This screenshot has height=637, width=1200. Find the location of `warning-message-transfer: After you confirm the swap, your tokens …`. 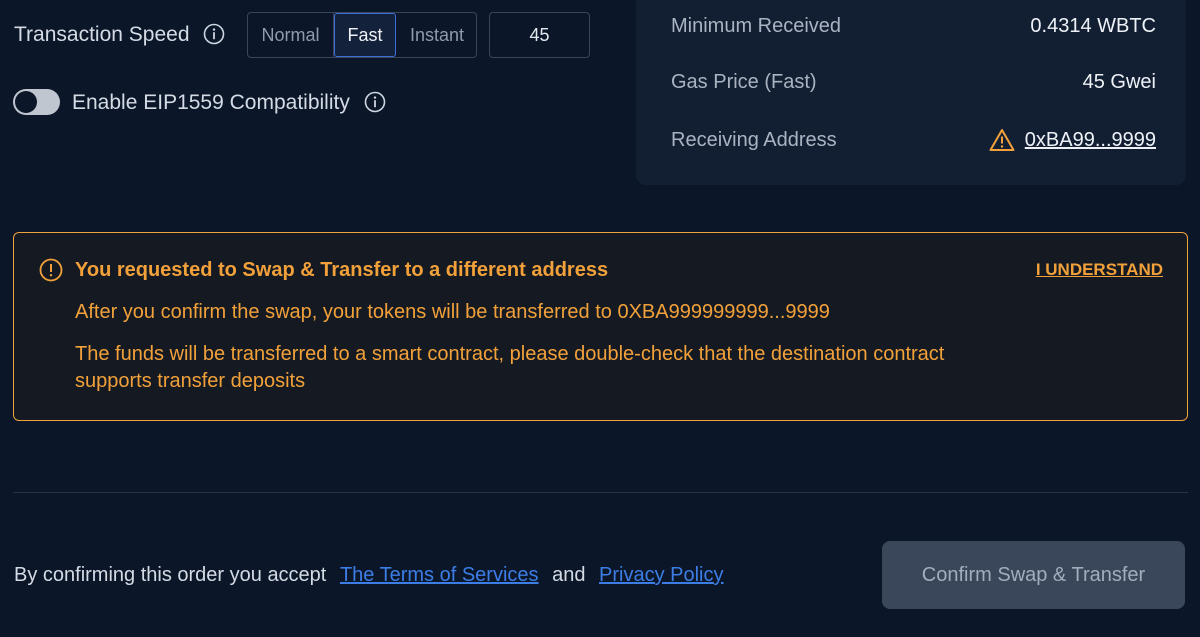

warning-message-transfer: After you confirm the swap, your tokens … is located at coordinates (452, 312).